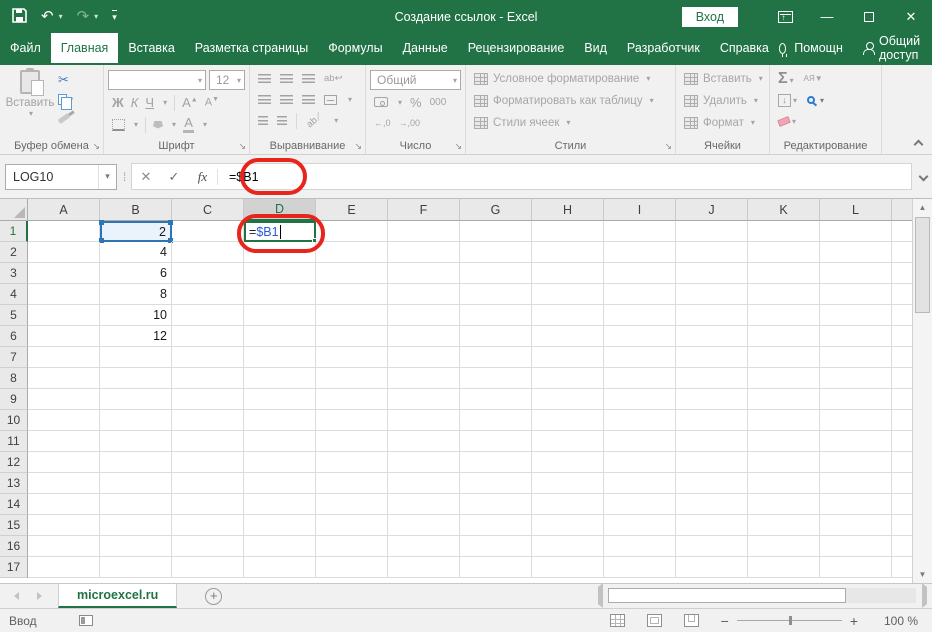  Describe the element at coordinates (208, 231) in the screenshot. I see `cell-C1` at that location.